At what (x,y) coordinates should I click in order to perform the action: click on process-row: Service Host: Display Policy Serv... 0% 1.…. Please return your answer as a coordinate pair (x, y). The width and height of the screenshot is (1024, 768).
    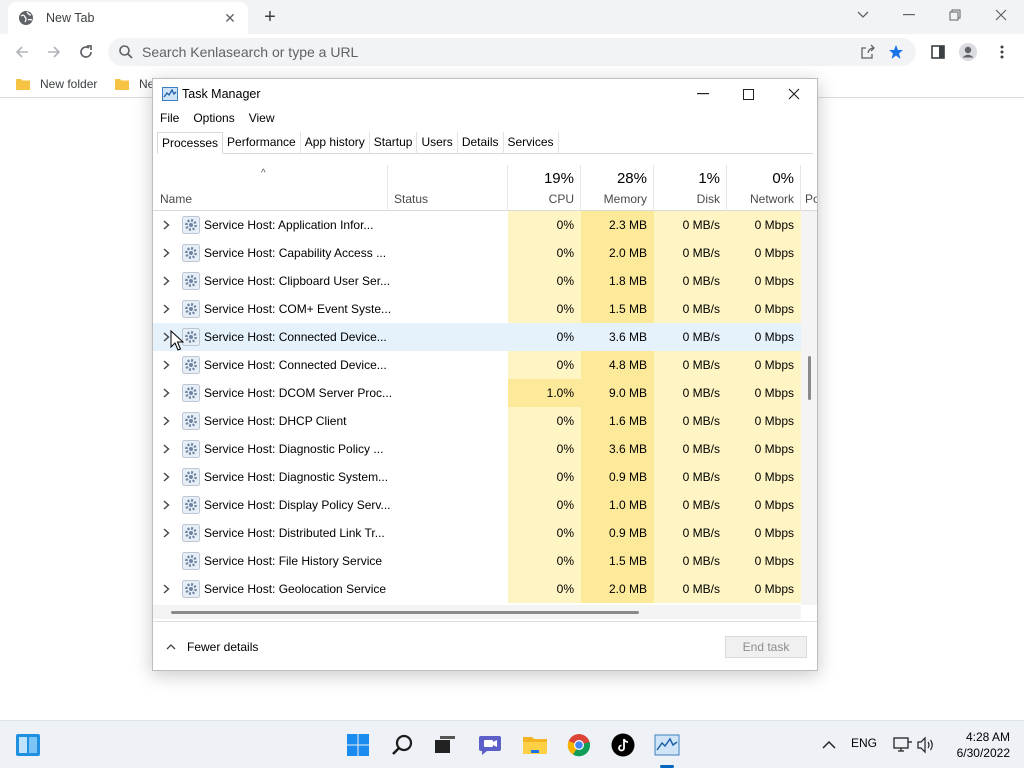
    Looking at the image, I should click on (477, 505).